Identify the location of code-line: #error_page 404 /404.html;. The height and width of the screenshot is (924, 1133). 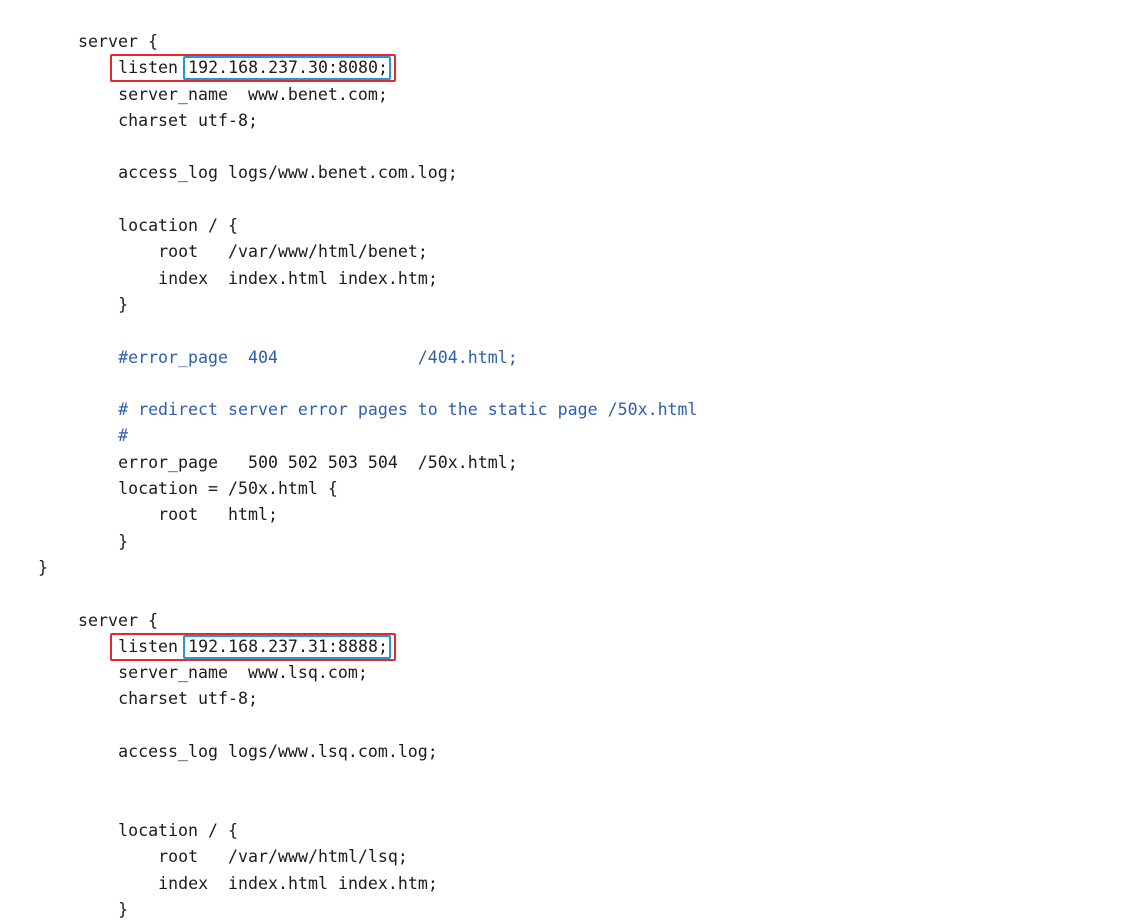
(566, 358).